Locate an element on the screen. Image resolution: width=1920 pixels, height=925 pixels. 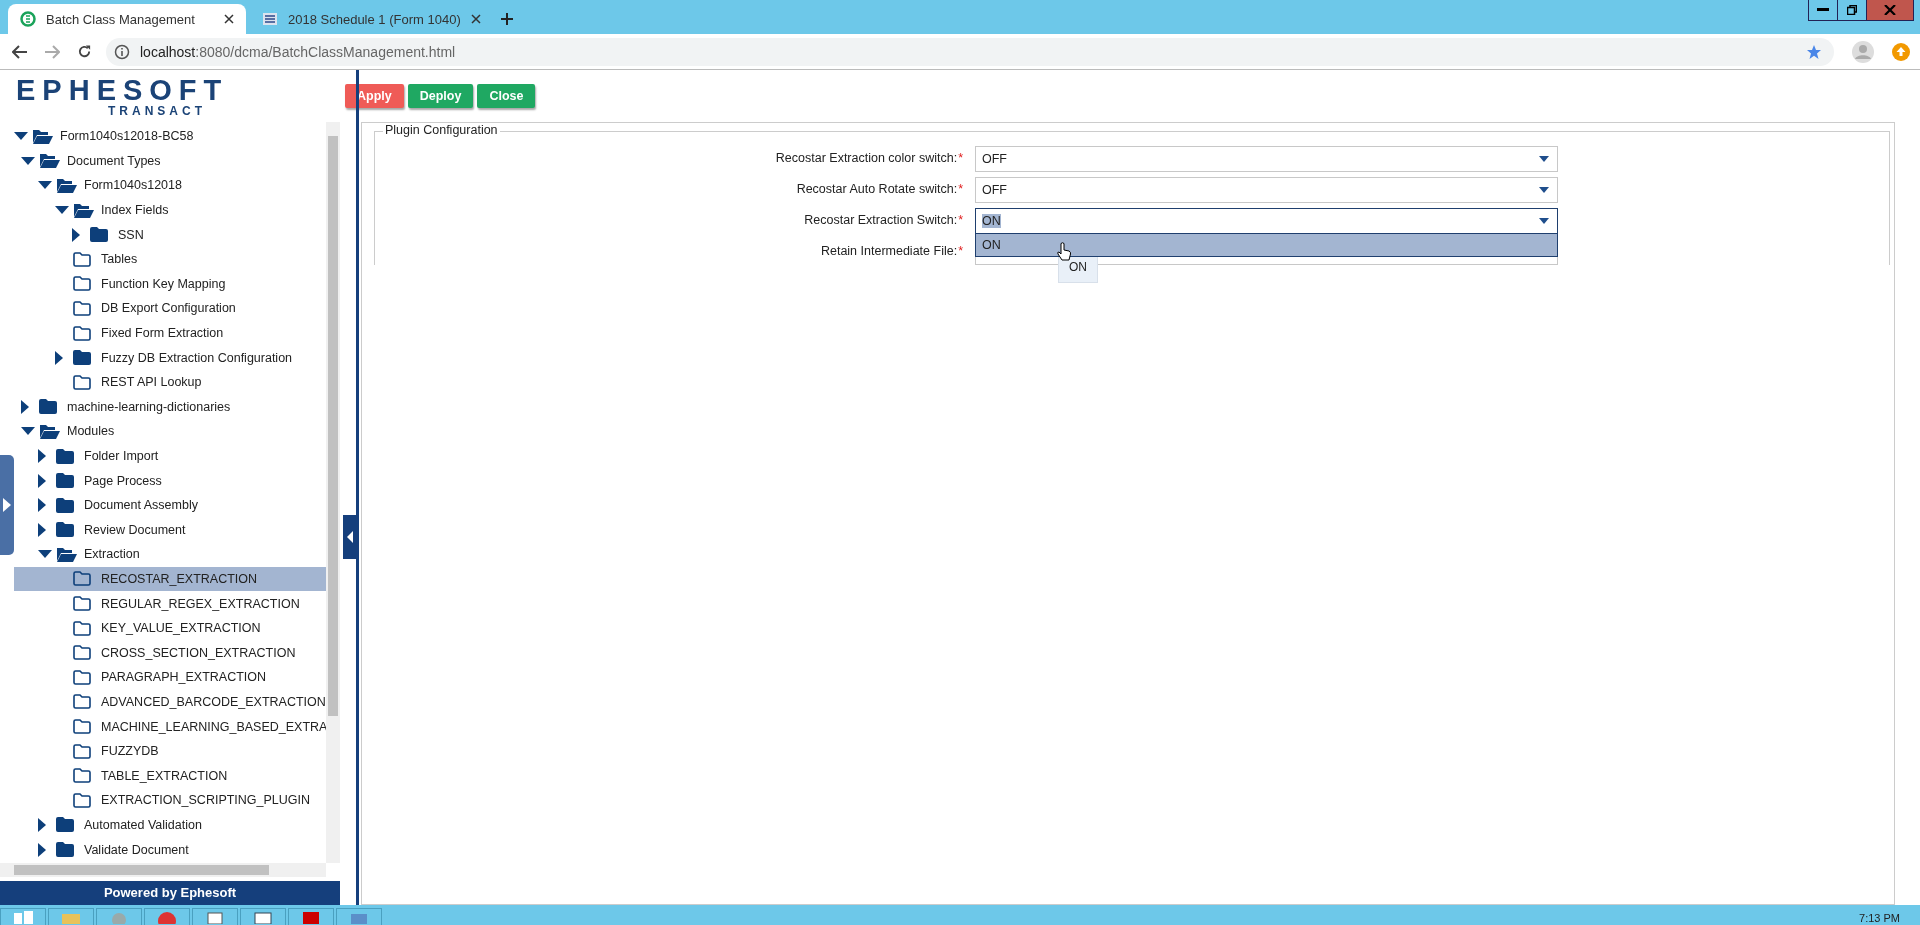
logo: EPHESOFT is located at coordinates (122, 90).